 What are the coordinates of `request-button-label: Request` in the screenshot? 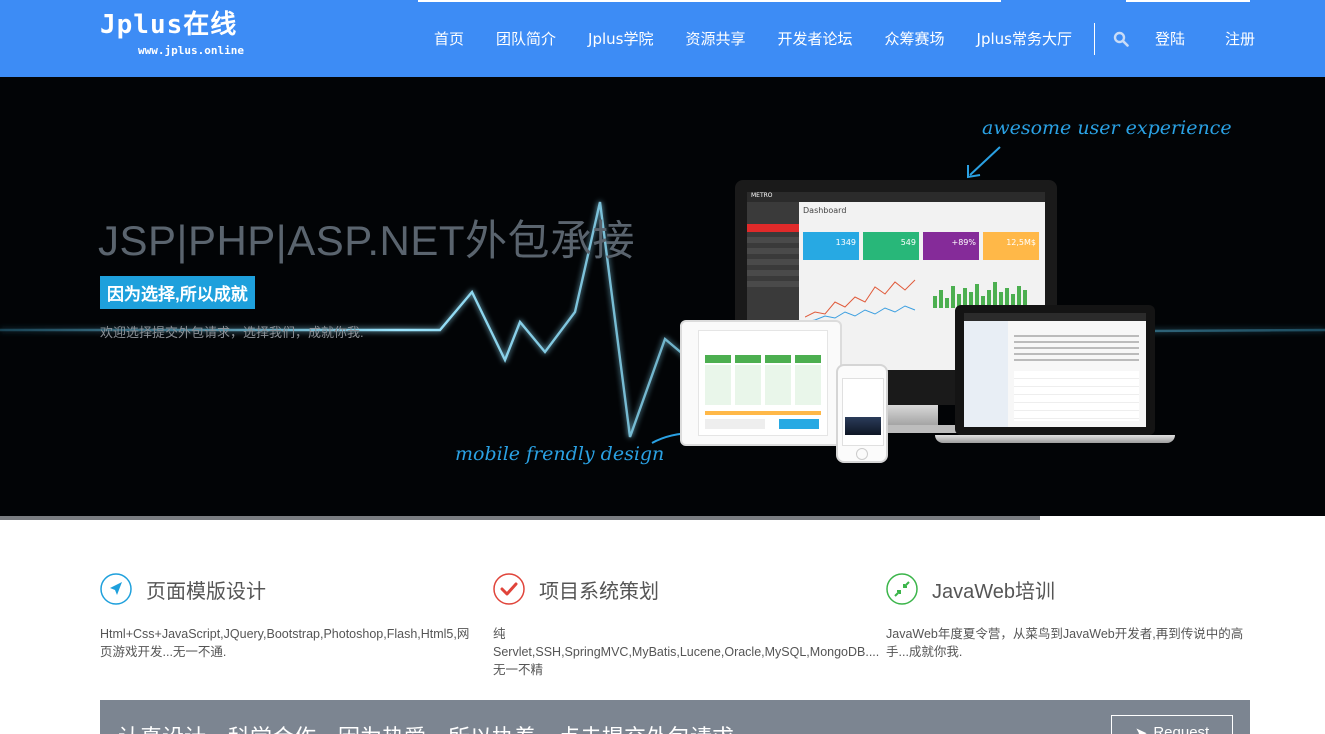 It's located at (1181, 729).